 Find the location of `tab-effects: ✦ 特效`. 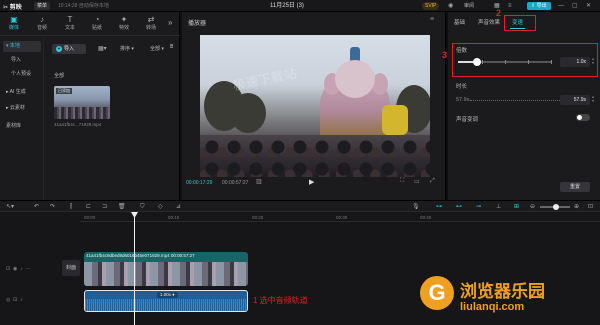

tab-effects: ✦ 特效 is located at coordinates (124, 24).